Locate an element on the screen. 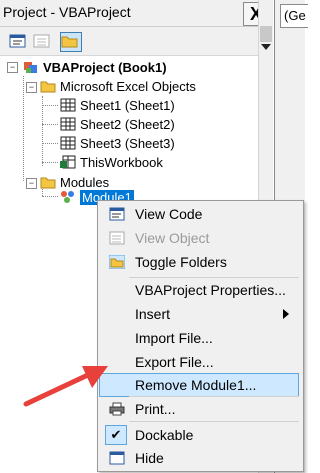 The height and width of the screenshot is (473, 320). menu-item-hide: Hide is located at coordinates (199, 458).